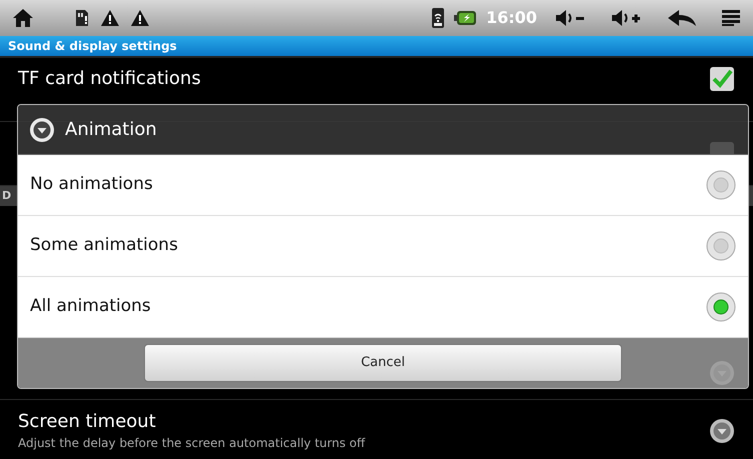 The height and width of the screenshot is (459, 753). What do you see at coordinates (91, 306) in the screenshot?
I see `option-label: All animations` at bounding box center [91, 306].